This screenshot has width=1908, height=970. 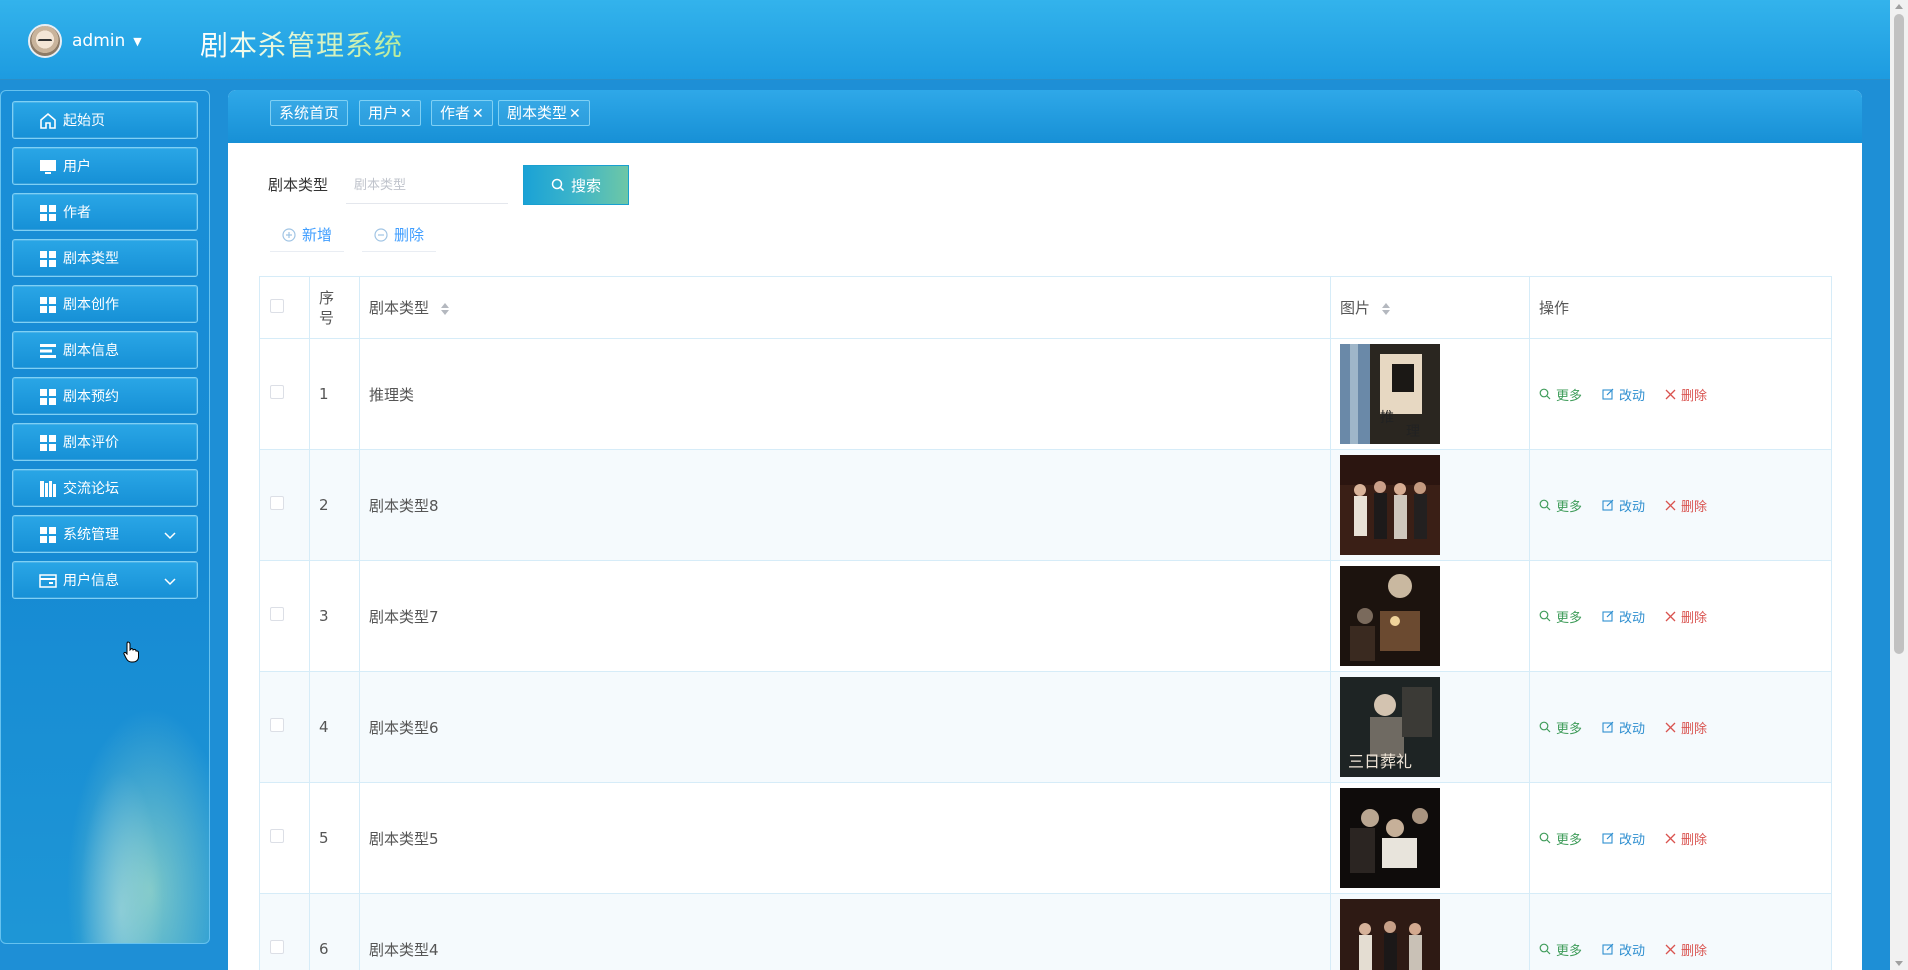 I want to click on sidebar-item-label: 剧本类型, so click(x=91, y=259).